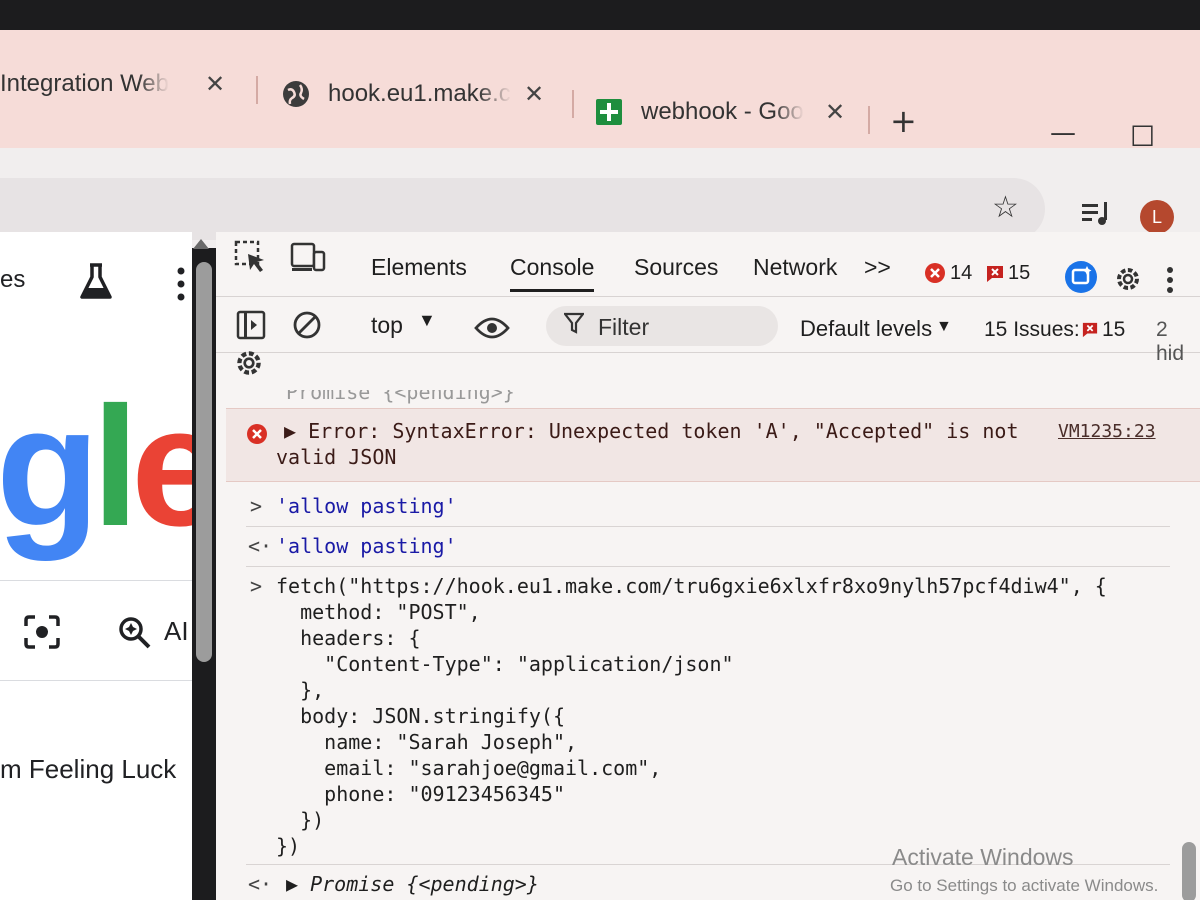 Image resolution: width=1200 pixels, height=900 pixels. I want to click on page-scrollbar, so click(204, 462).